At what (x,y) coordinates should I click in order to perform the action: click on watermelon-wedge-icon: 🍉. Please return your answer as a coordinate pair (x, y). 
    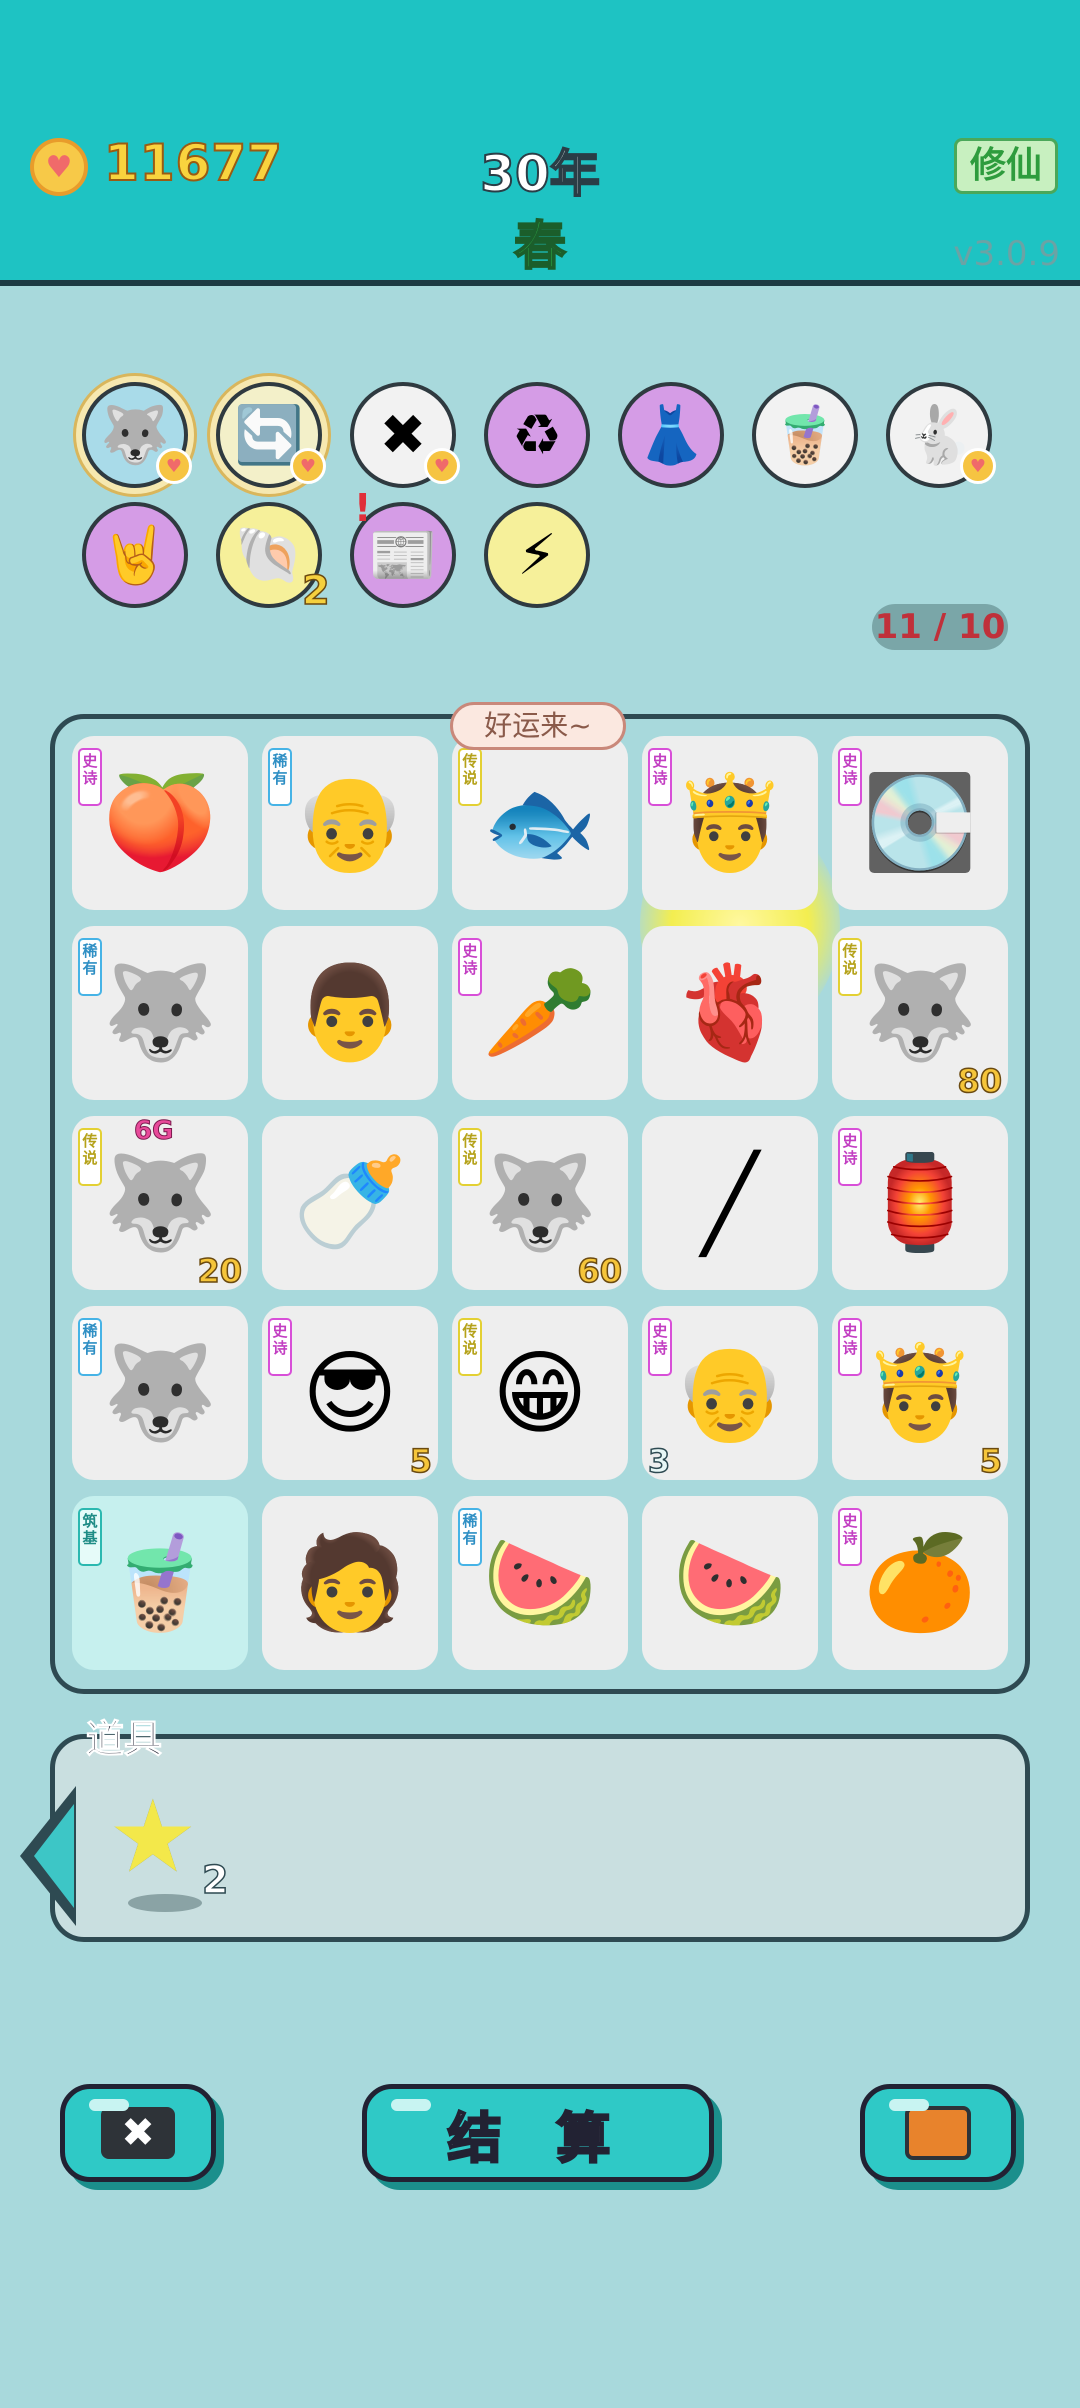
    Looking at the image, I should click on (730, 1582).